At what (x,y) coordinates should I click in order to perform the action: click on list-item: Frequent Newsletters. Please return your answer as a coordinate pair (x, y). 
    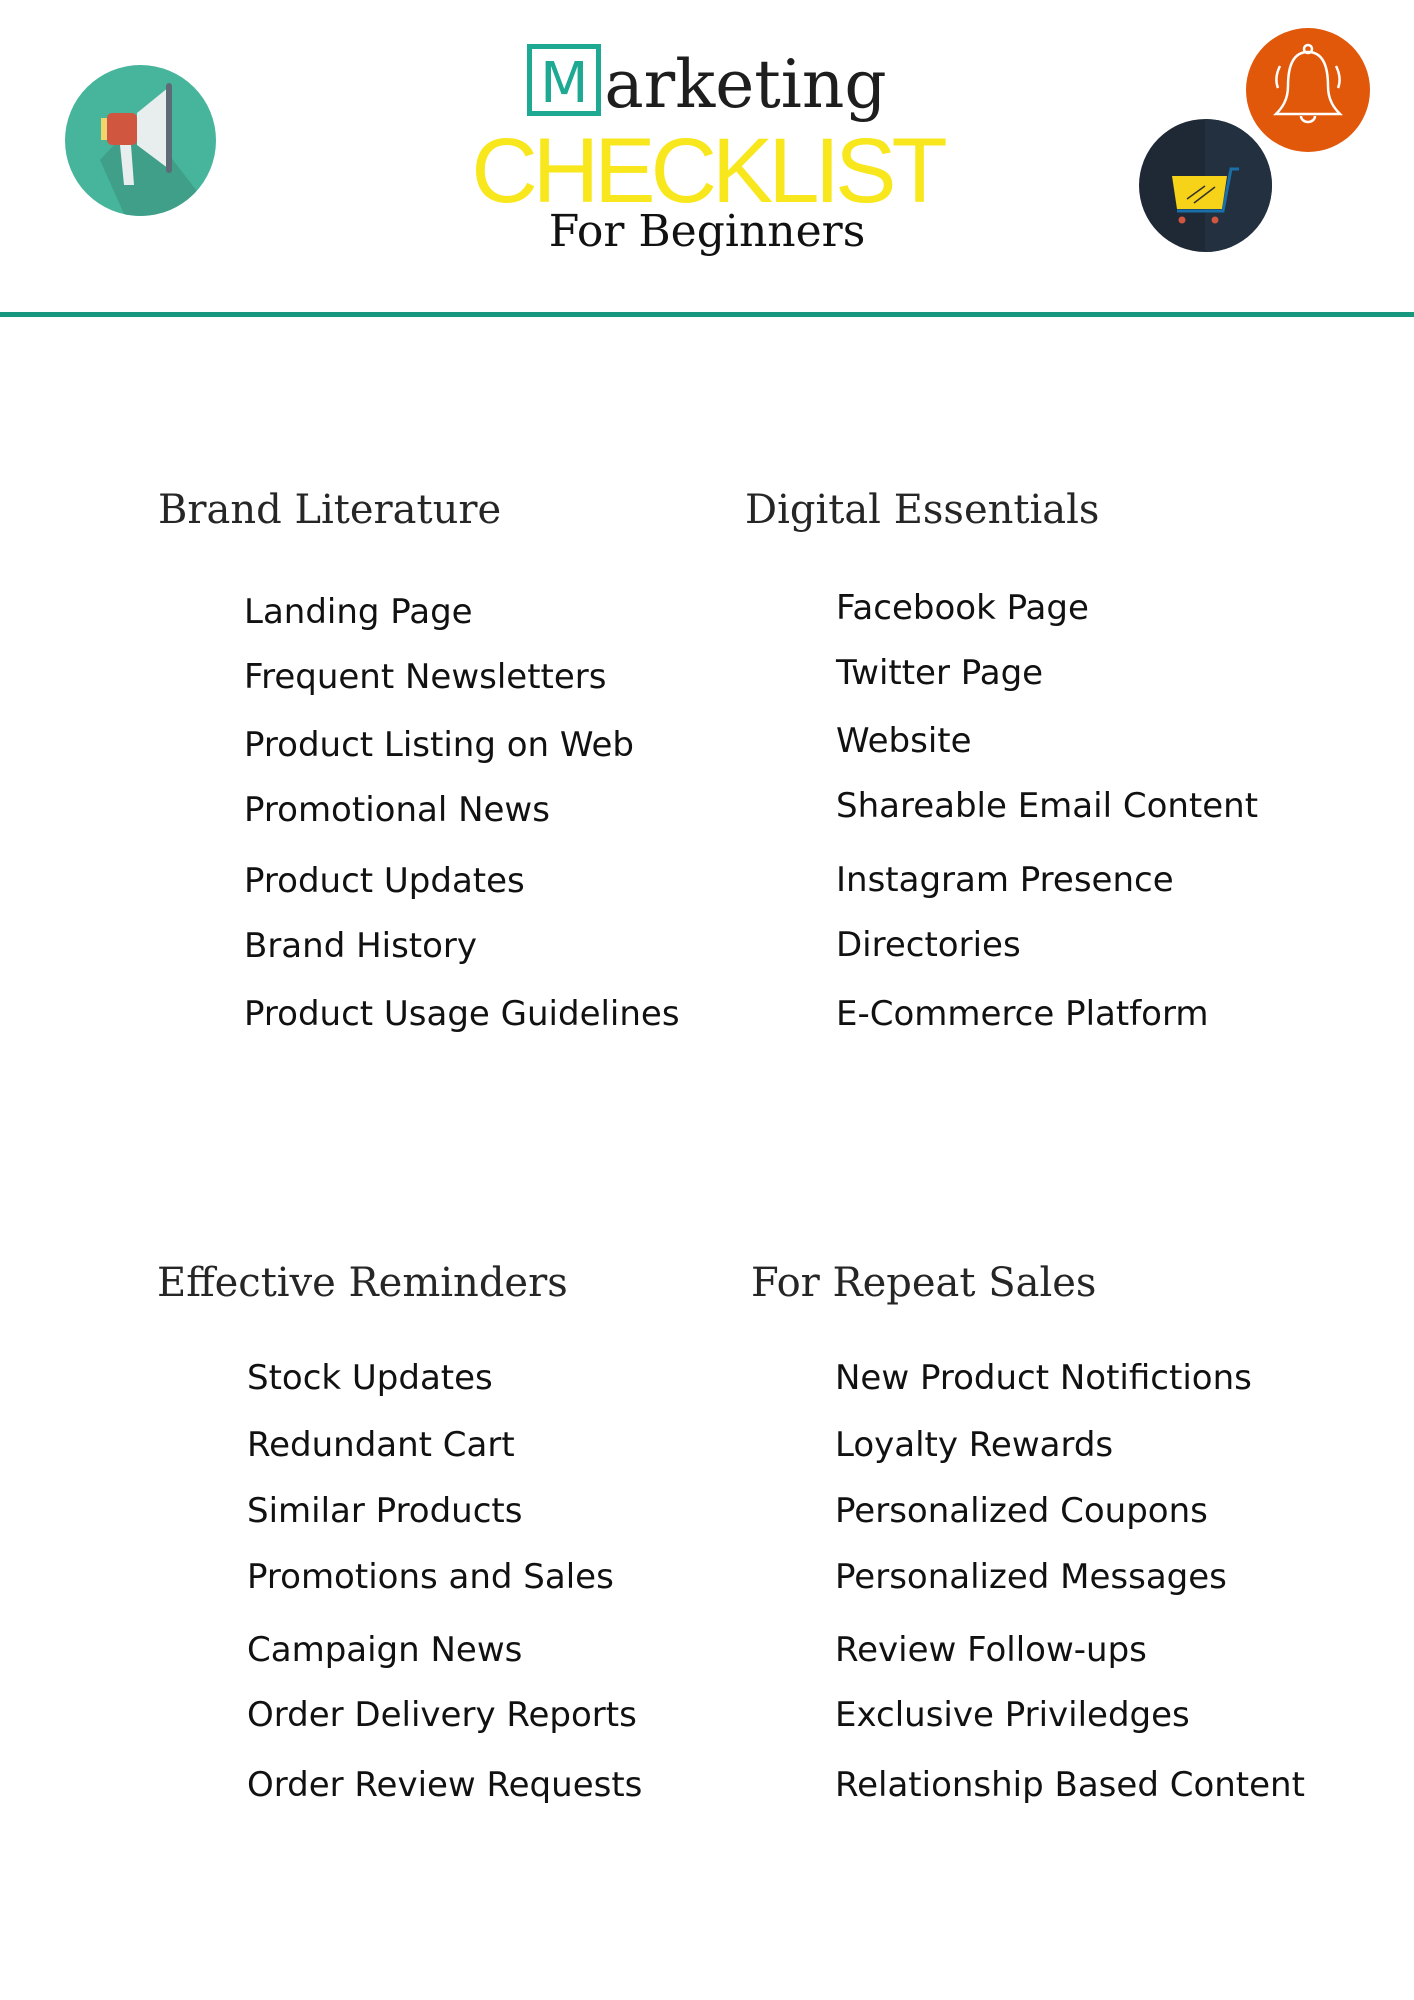
    Looking at the image, I should click on (425, 677).